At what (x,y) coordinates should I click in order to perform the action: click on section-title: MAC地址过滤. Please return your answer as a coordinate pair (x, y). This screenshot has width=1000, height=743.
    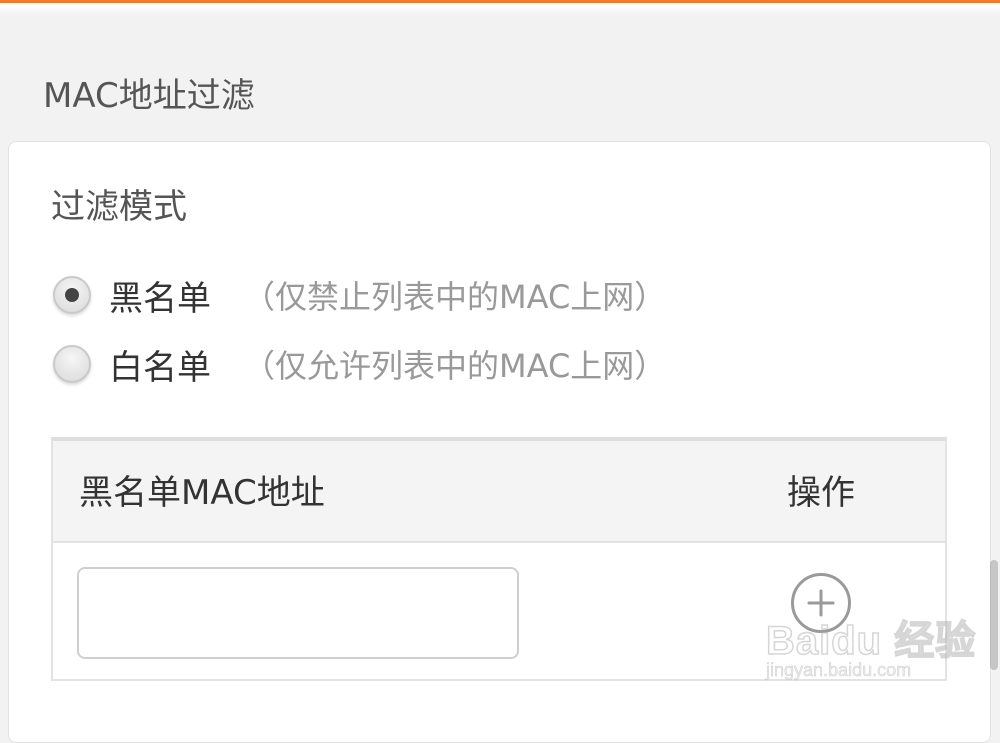
    Looking at the image, I should click on (149, 96).